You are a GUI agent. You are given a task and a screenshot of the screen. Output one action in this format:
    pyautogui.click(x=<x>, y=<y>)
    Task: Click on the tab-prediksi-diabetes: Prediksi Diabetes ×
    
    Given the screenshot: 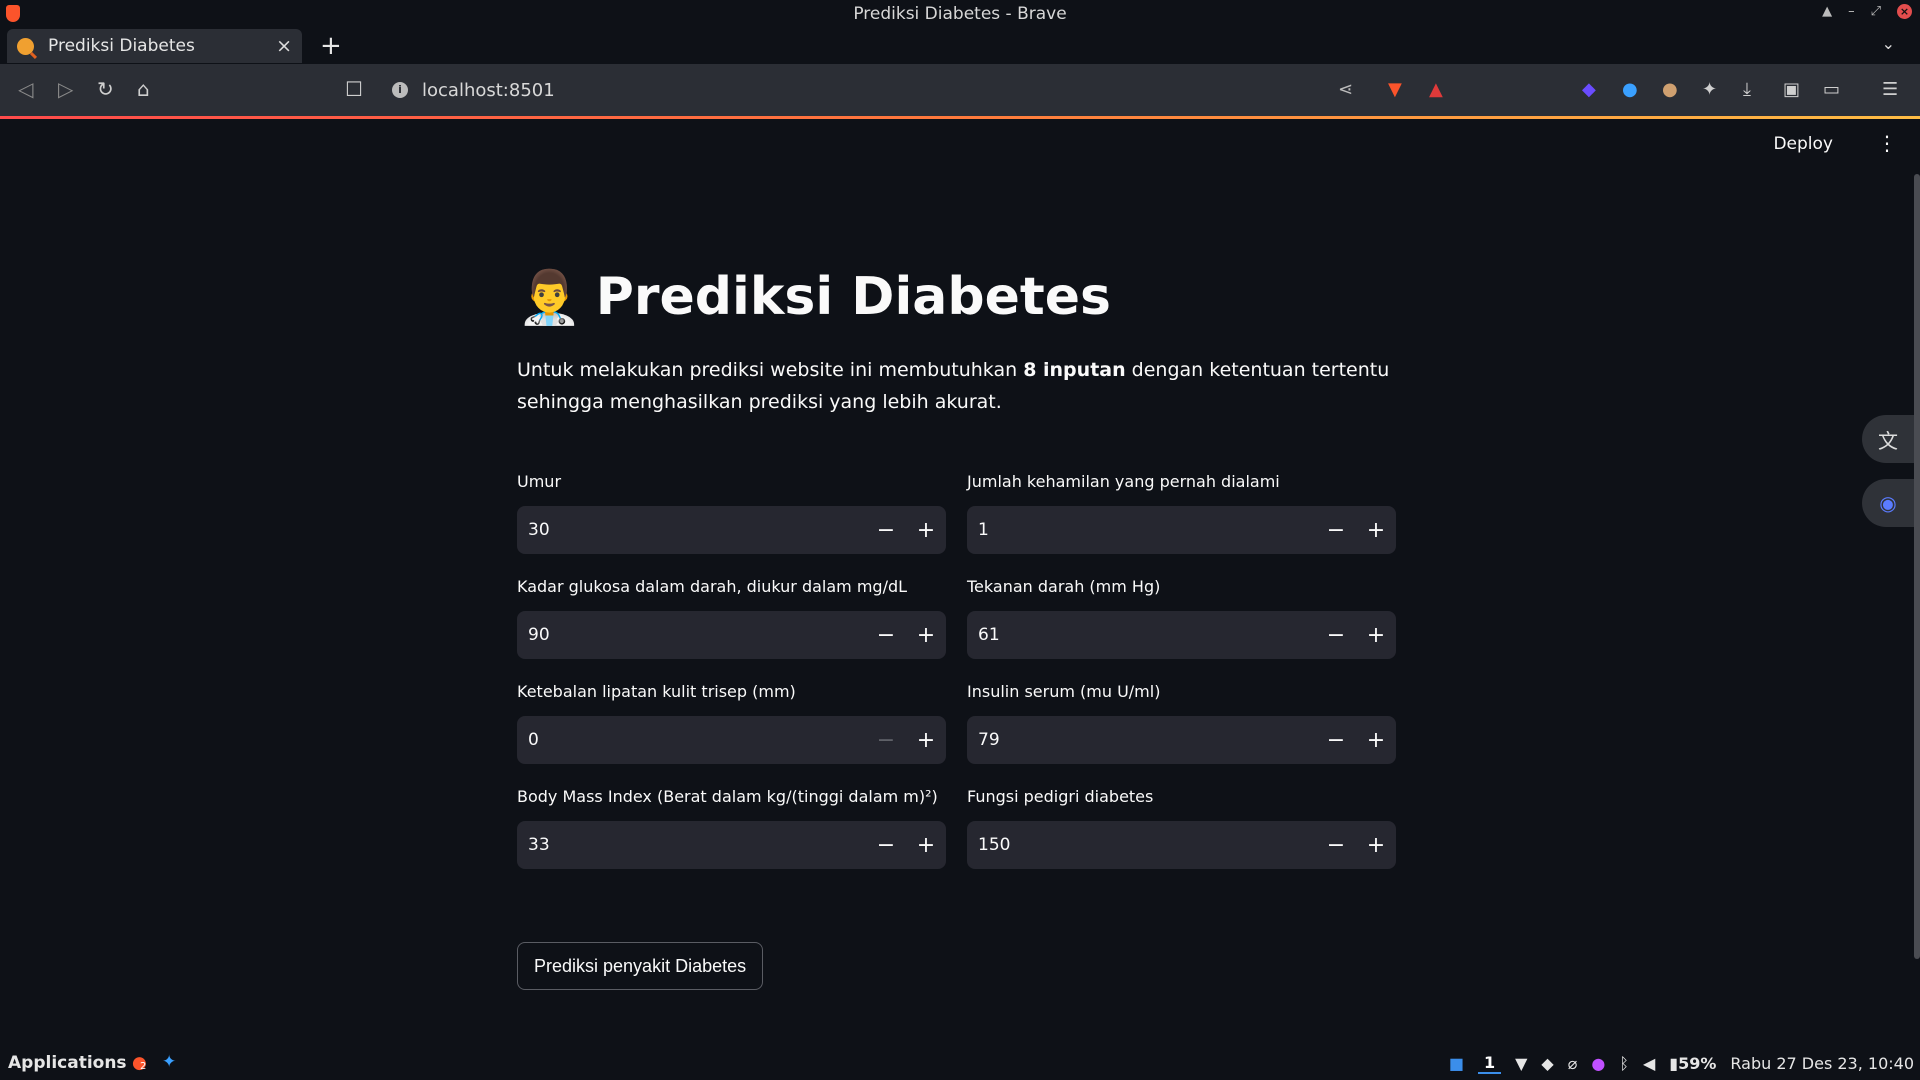 What is the action you would take?
    pyautogui.click(x=154, y=46)
    